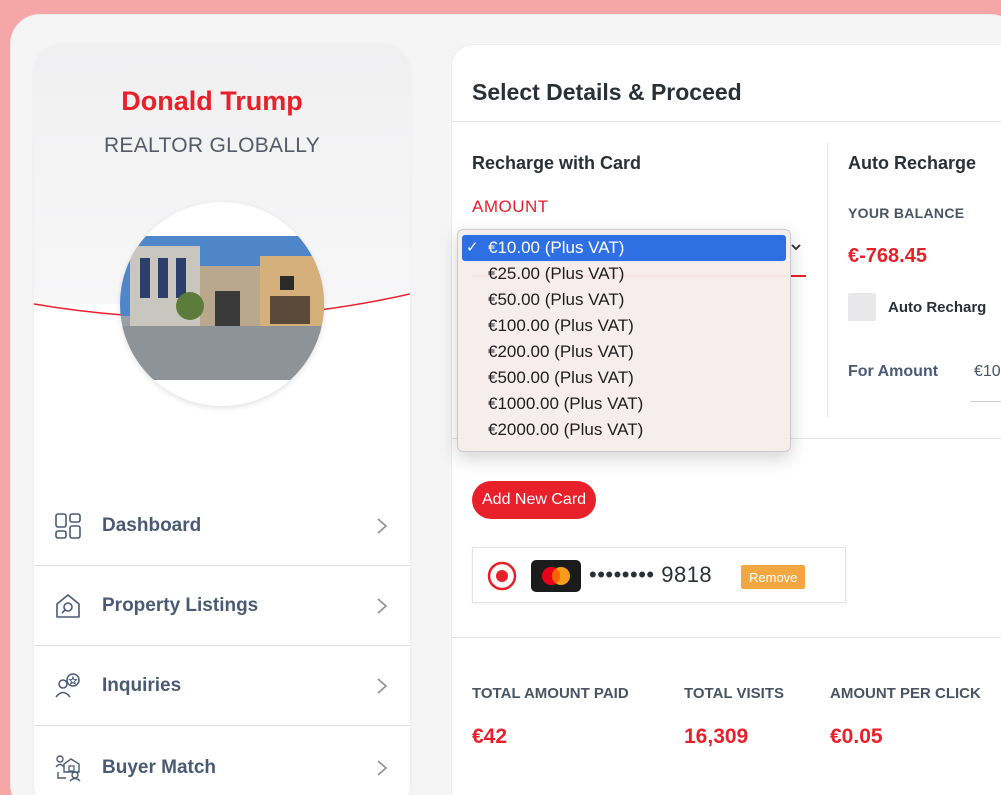  Describe the element at coordinates (67, 684) in the screenshot. I see `users-star-icon` at that location.